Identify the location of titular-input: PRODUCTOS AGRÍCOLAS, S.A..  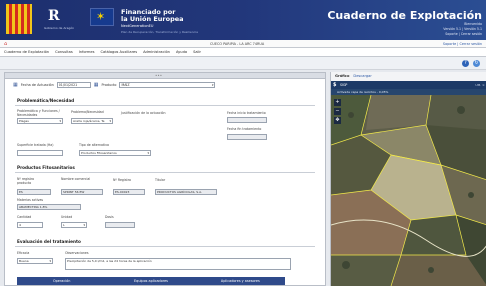
(186, 192).